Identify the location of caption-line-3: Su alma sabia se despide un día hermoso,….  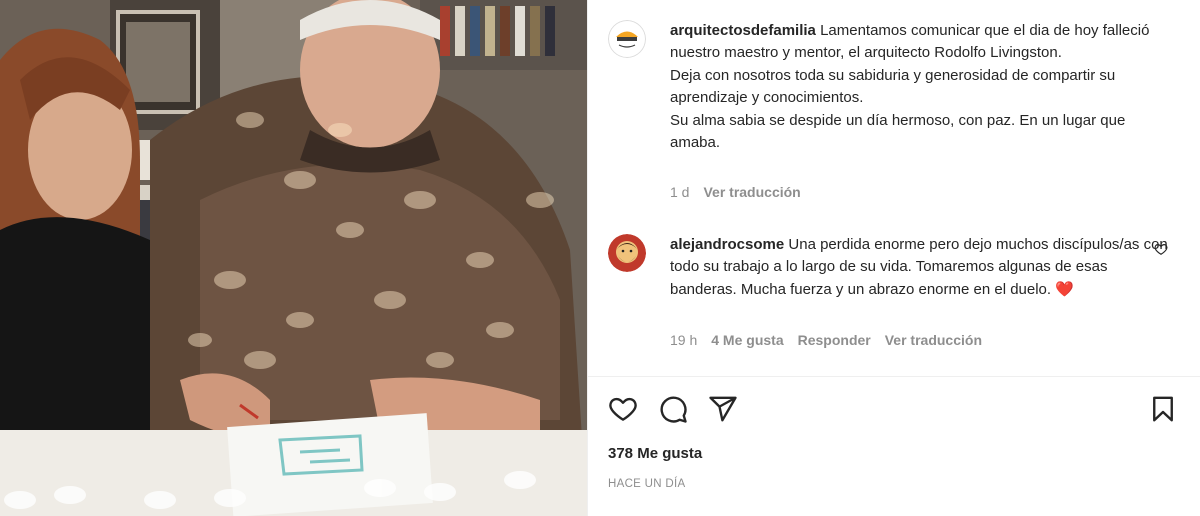
(898, 131).